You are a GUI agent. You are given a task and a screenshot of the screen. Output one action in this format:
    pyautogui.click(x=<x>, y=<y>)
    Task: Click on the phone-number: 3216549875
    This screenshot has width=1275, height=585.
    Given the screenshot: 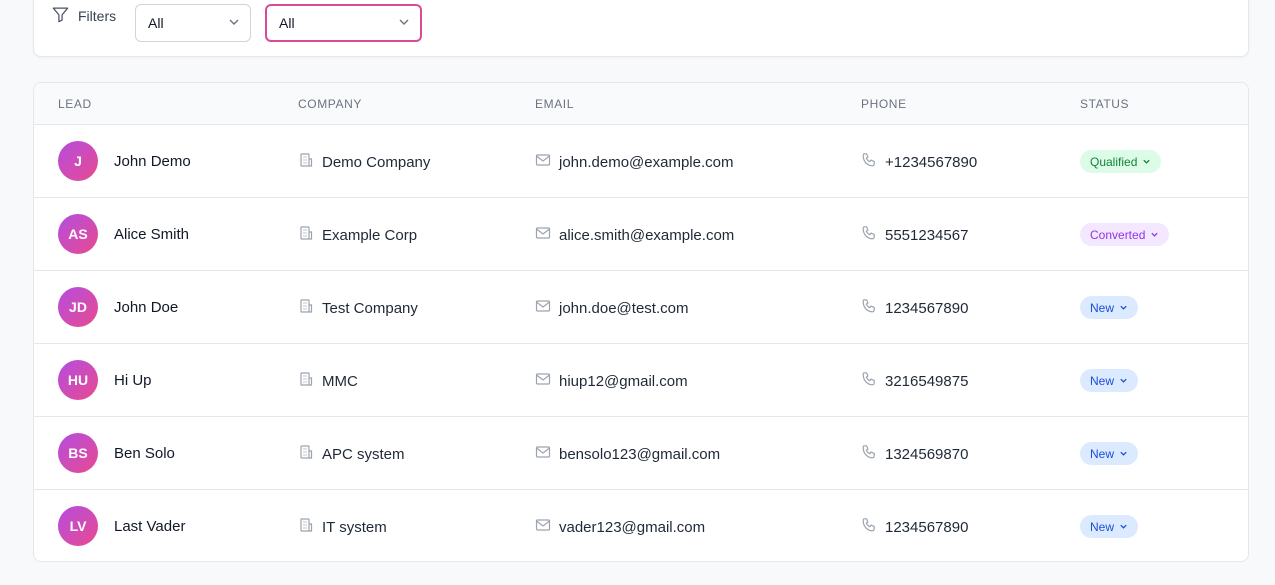 What is the action you would take?
    pyautogui.click(x=926, y=381)
    